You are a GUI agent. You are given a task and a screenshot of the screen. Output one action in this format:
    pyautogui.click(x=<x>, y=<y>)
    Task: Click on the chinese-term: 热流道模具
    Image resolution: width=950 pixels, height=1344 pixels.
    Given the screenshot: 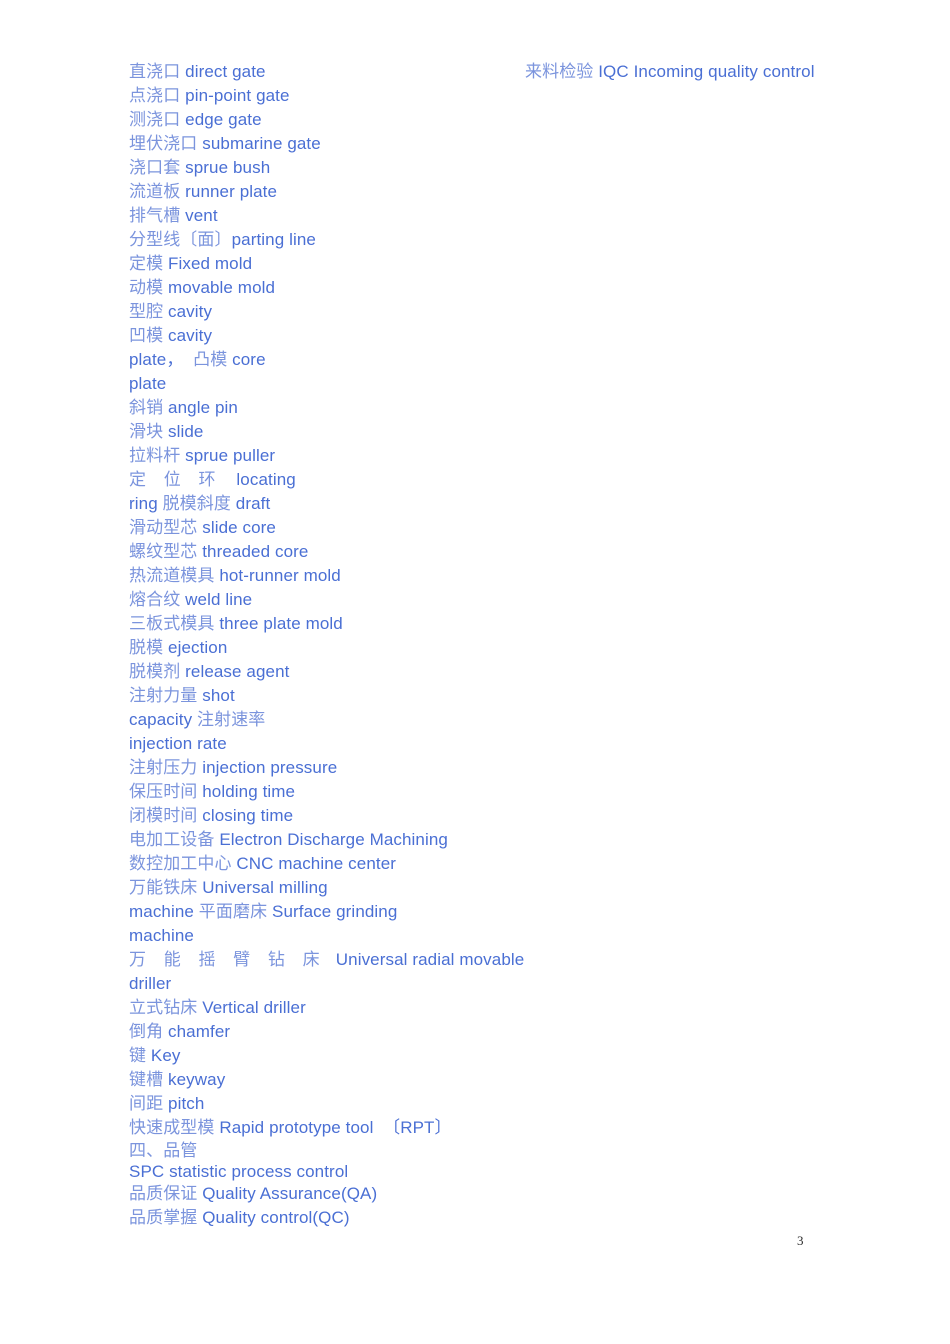 What is the action you would take?
    pyautogui.click(x=172, y=575)
    